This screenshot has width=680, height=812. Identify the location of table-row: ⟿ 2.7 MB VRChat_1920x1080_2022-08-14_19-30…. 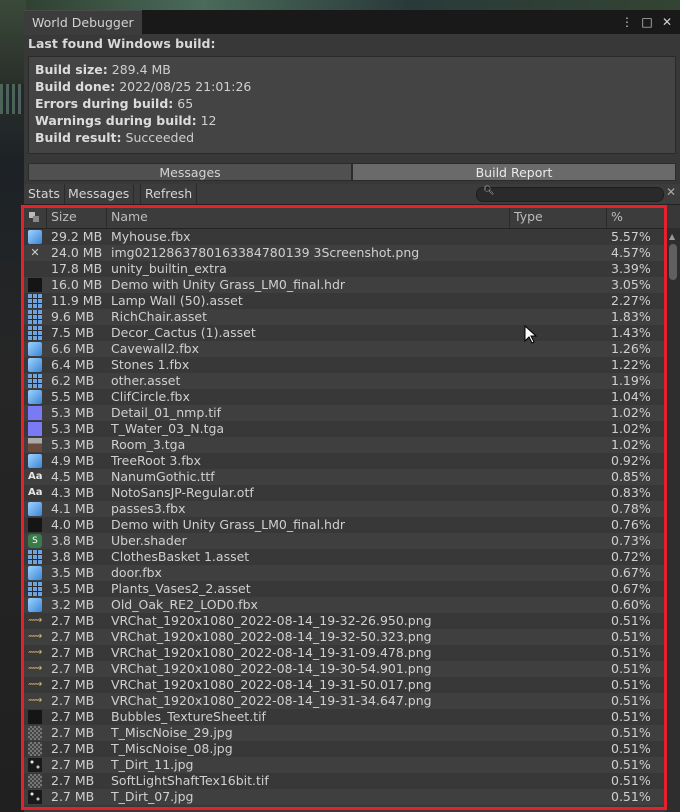
(345, 669).